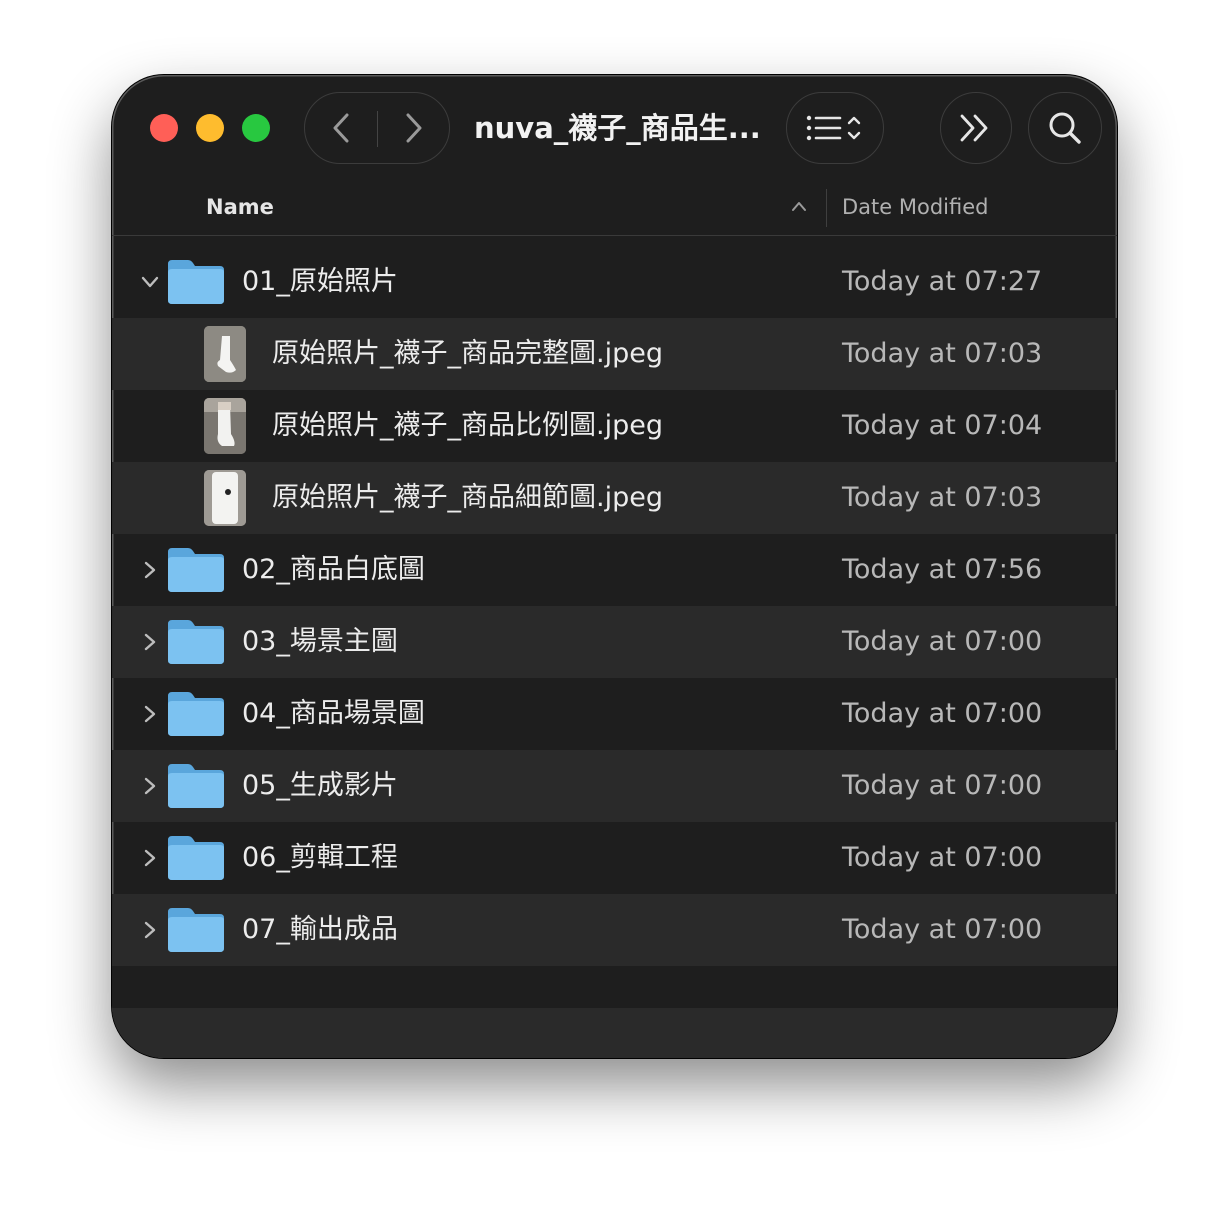  I want to click on column-divider, so click(826, 208).